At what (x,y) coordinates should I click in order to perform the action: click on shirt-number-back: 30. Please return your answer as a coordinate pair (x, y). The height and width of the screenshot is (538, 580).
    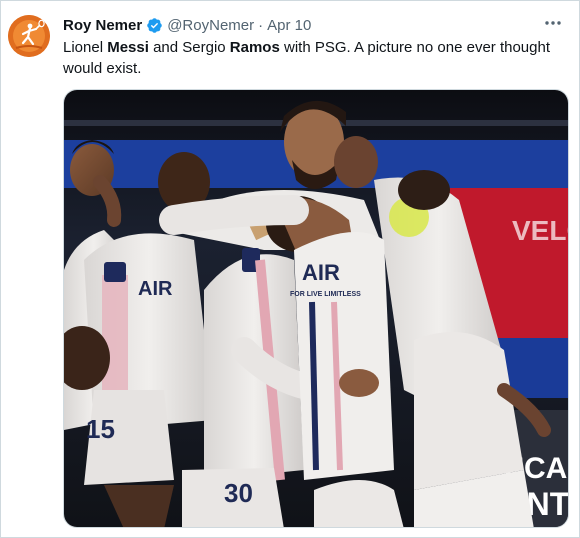
    Looking at the image, I should click on (238, 493).